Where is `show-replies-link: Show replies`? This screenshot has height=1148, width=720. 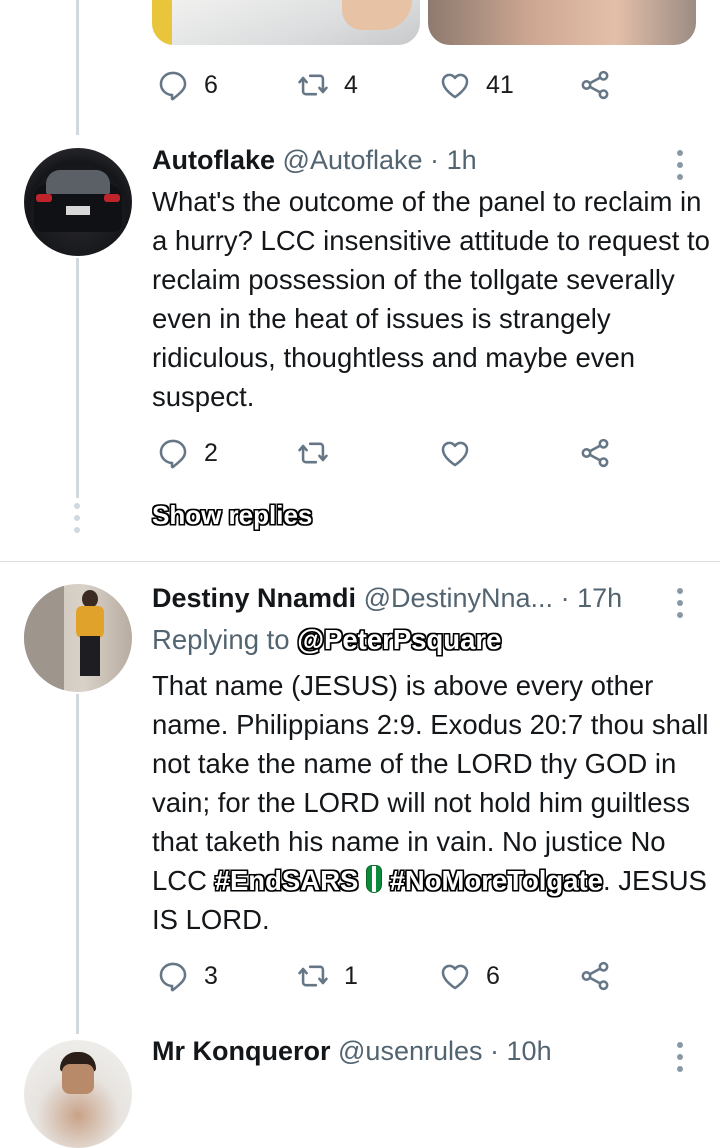
show-replies-link: Show replies is located at coordinates (232, 515).